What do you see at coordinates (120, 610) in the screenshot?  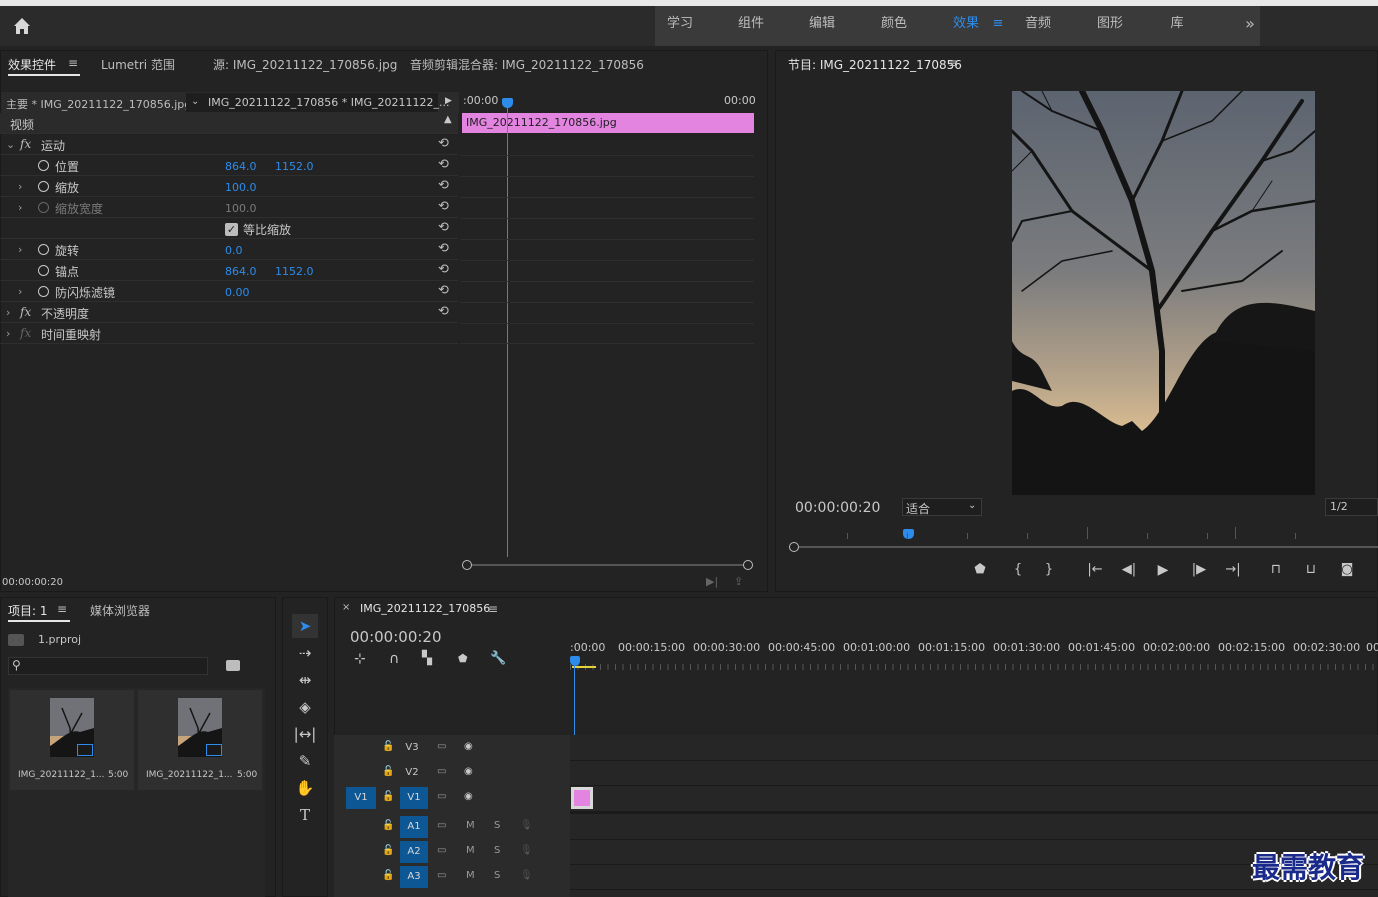 I see `tab-media-browser: 媒体浏览器` at bounding box center [120, 610].